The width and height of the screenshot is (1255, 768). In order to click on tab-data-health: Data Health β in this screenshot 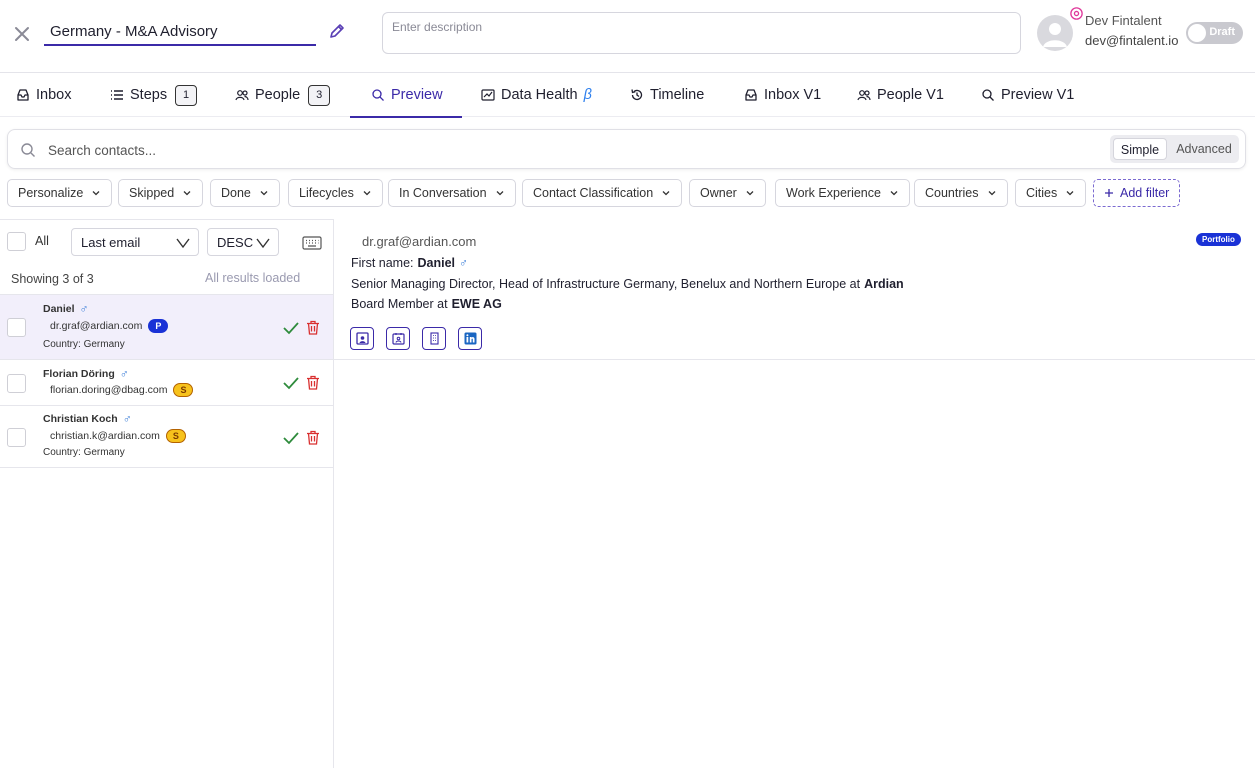, I will do `click(536, 95)`.